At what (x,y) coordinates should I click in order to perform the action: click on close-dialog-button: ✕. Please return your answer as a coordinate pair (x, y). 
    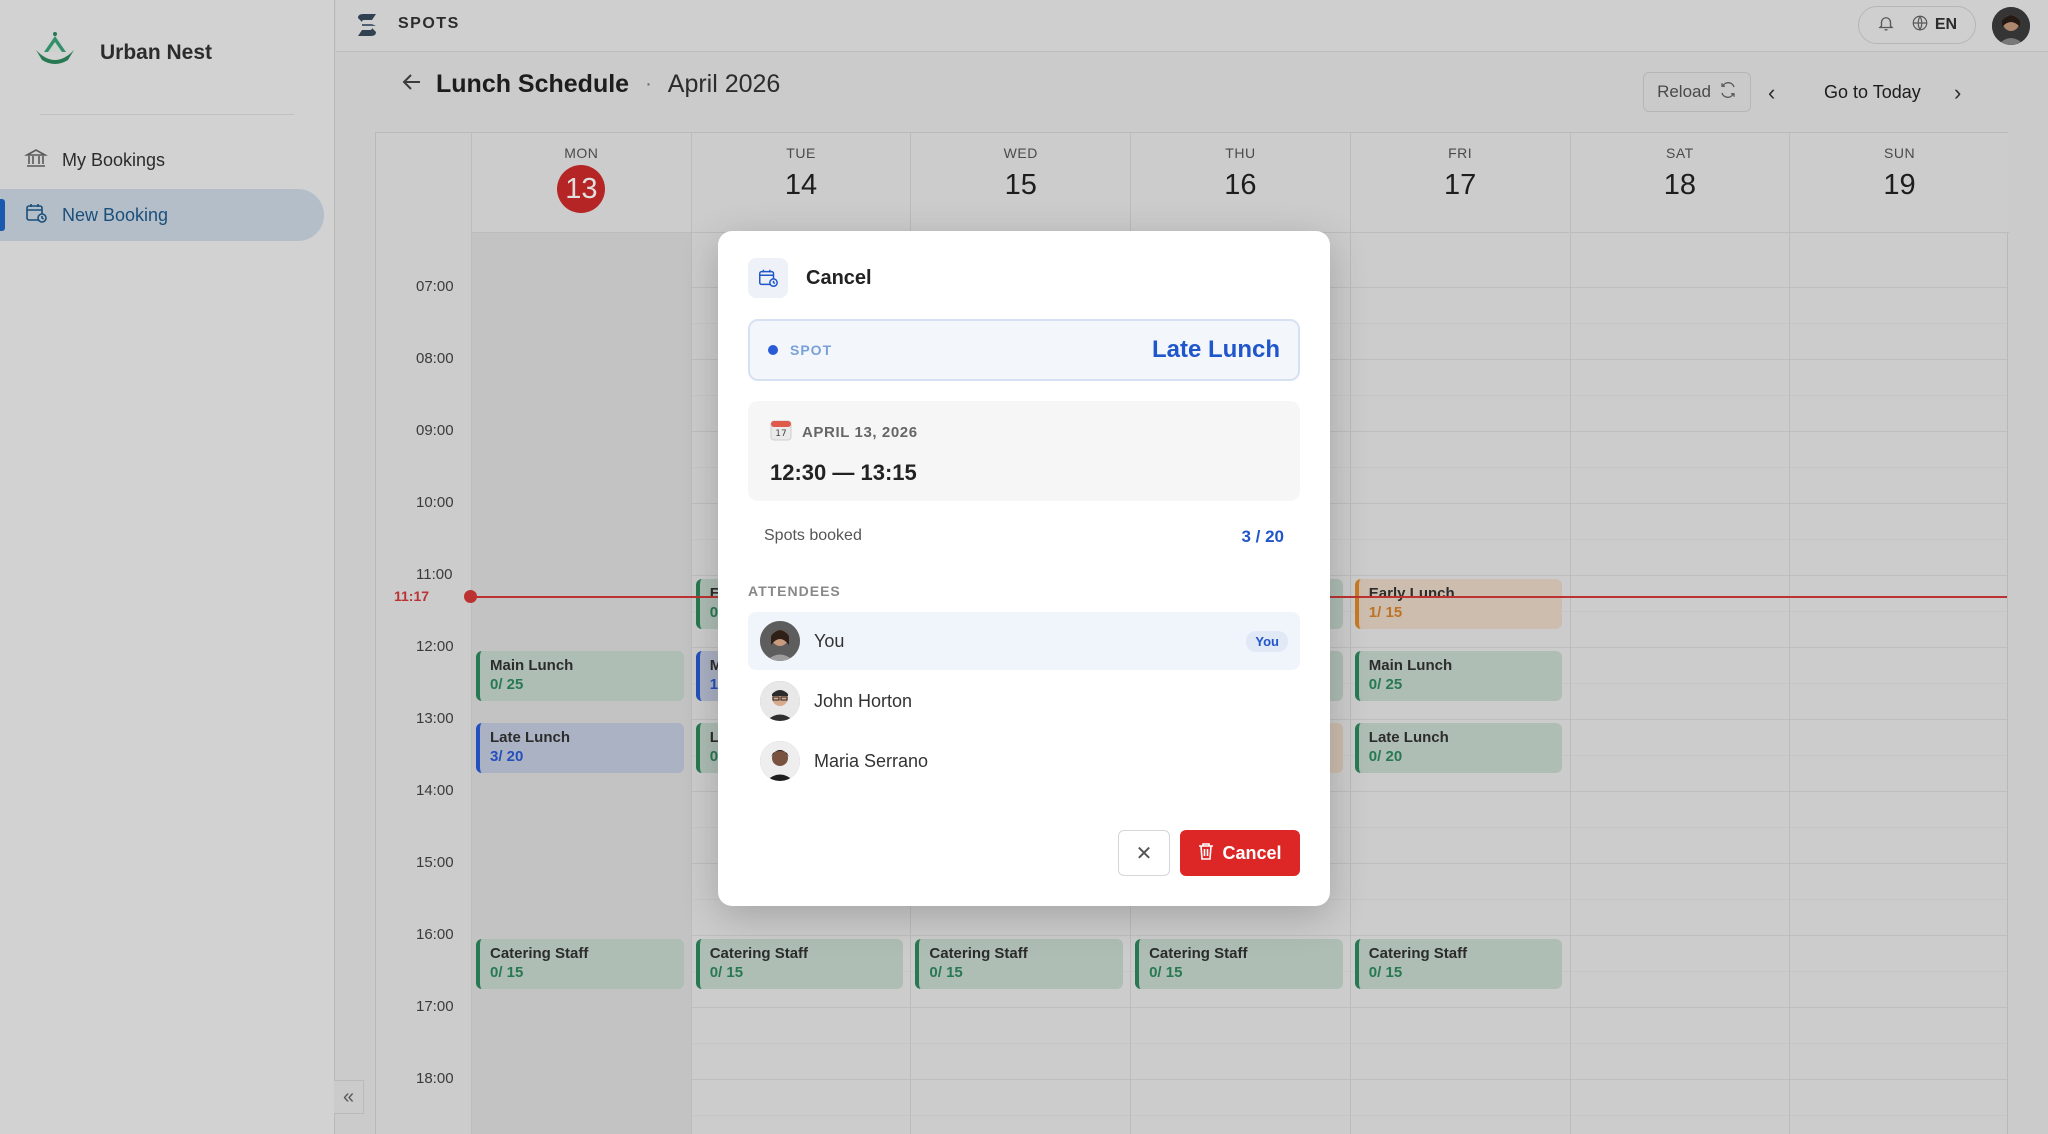
    Looking at the image, I should click on (1144, 853).